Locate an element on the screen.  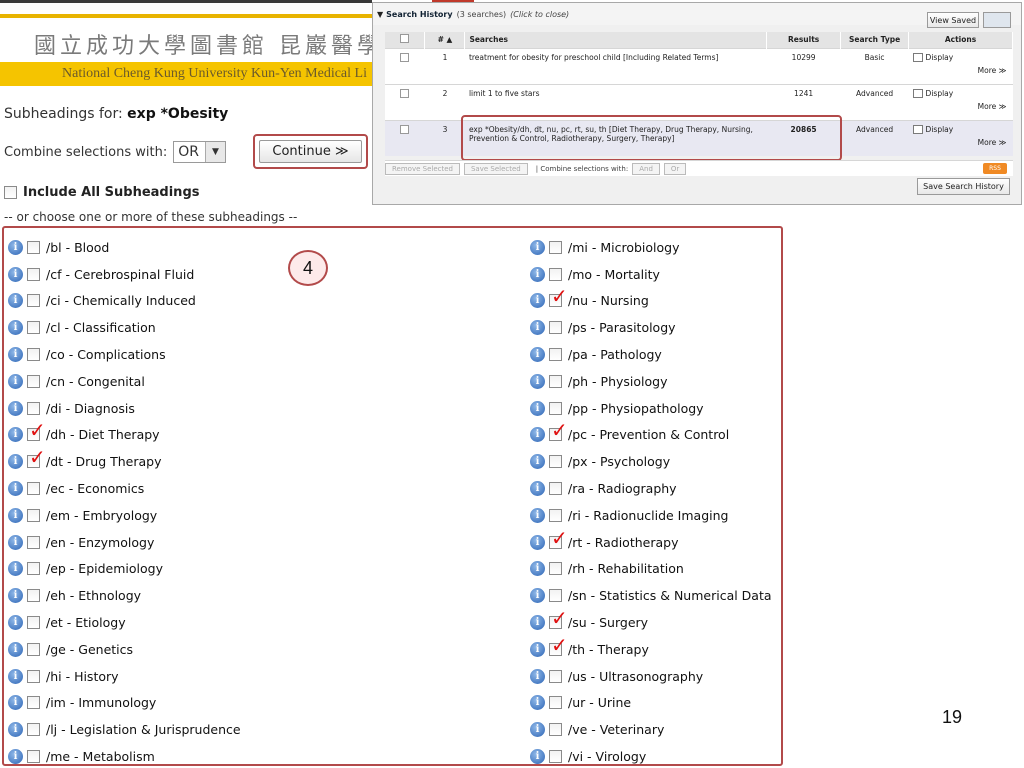
remove-selected-button: Remove Selected is located at coordinates (422, 168).